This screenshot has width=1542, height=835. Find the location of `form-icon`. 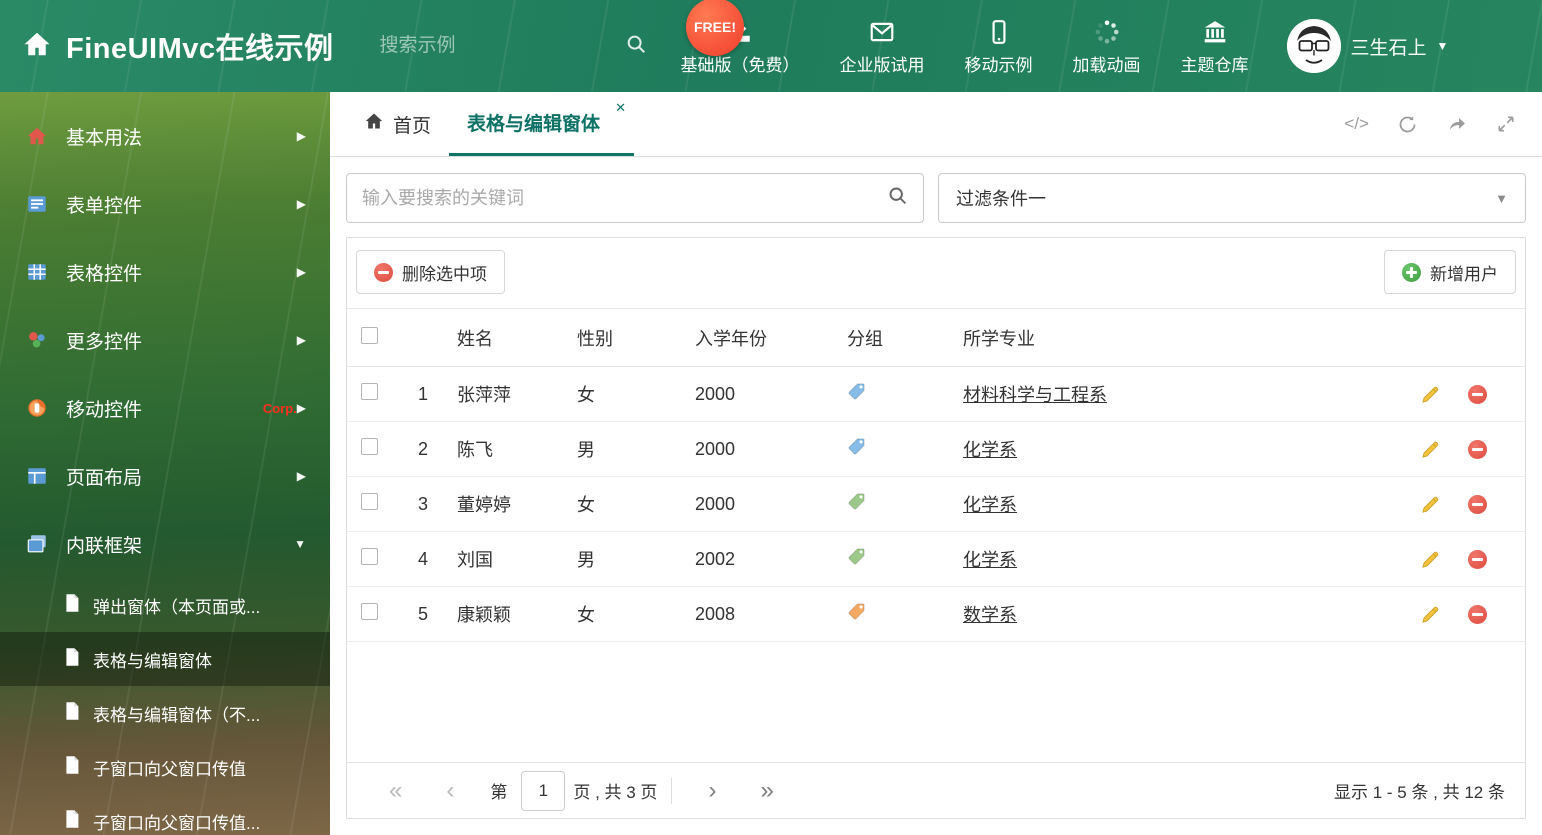

form-icon is located at coordinates (38, 204).